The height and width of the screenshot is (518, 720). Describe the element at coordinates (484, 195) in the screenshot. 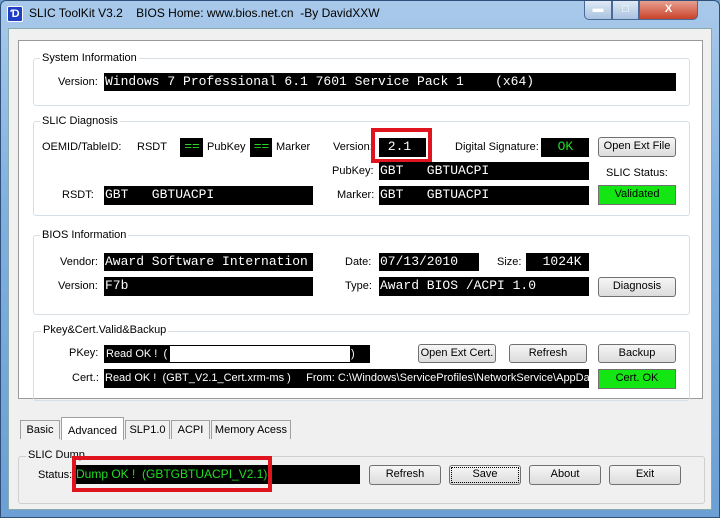

I see `marker-field: GBT GBTUACPI` at that location.